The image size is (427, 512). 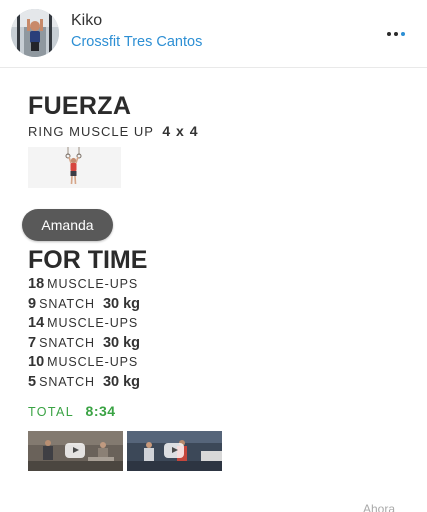 I want to click on movement-reps: 5, so click(x=32, y=381).